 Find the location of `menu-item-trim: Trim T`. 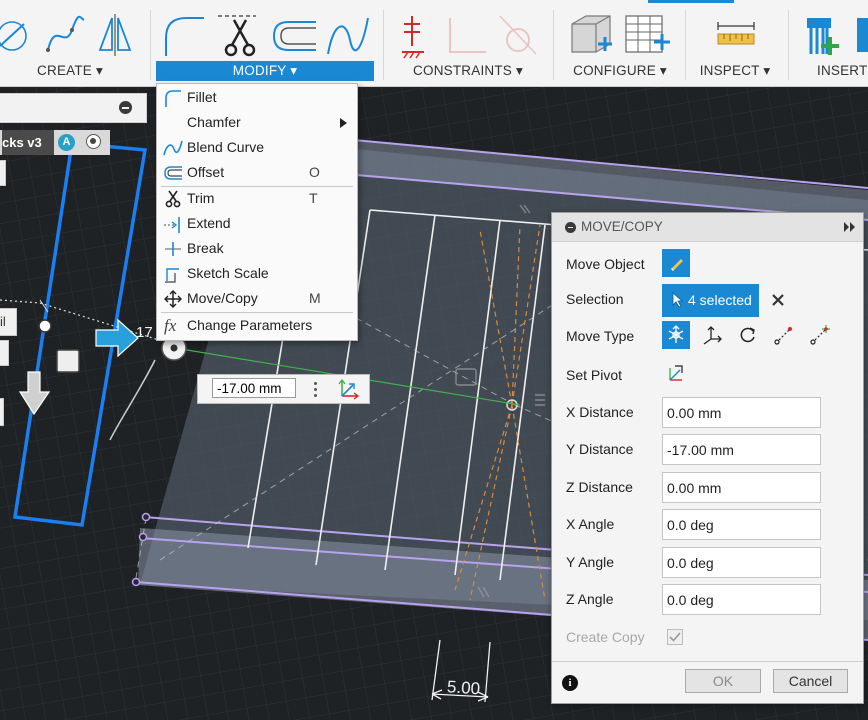

menu-item-trim: Trim T is located at coordinates (257, 199).